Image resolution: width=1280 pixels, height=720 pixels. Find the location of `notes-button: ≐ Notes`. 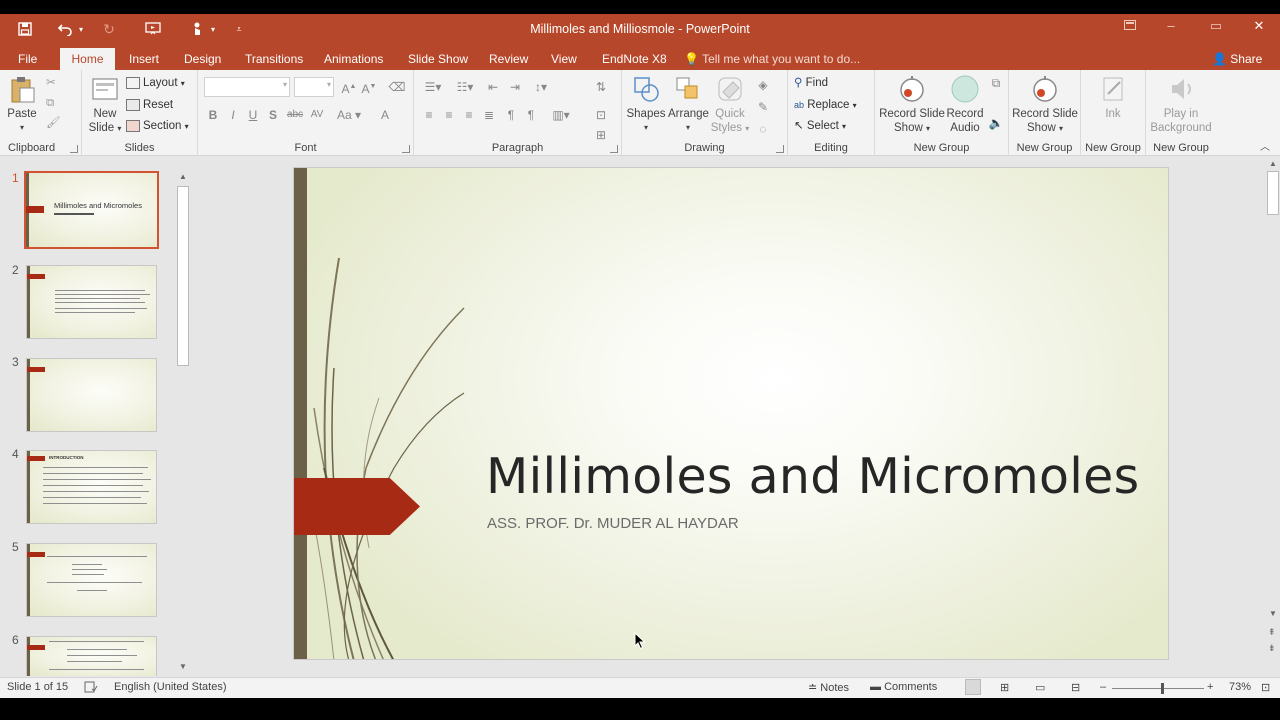

notes-button: ≐ Notes is located at coordinates (828, 687).